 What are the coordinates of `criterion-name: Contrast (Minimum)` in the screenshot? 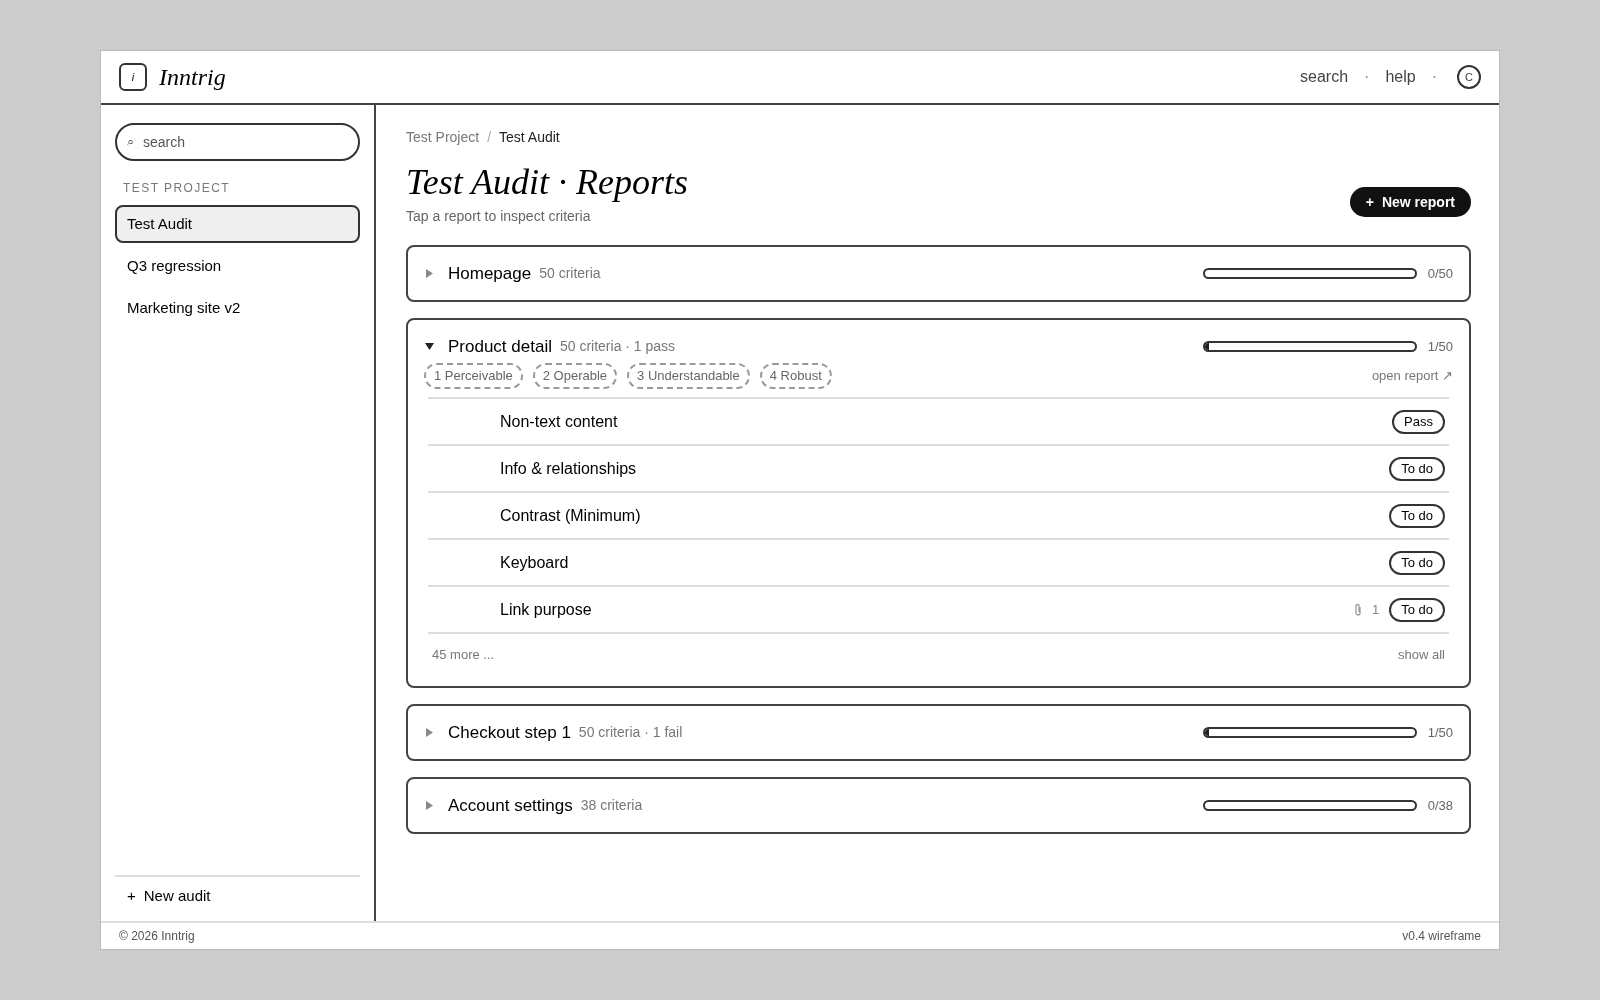 It's located at (570, 515).